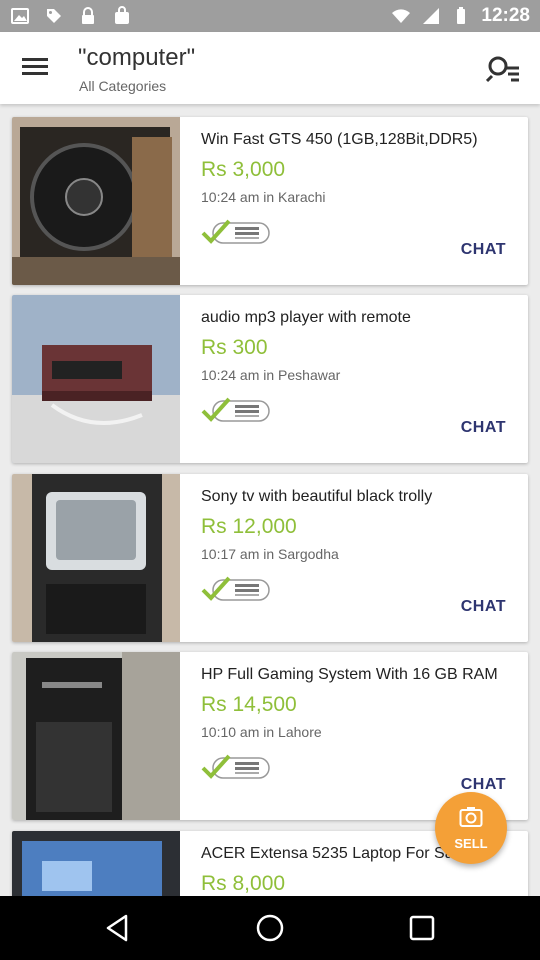 The width and height of the screenshot is (540, 960). I want to click on search-query-title: "computer", so click(137, 57).